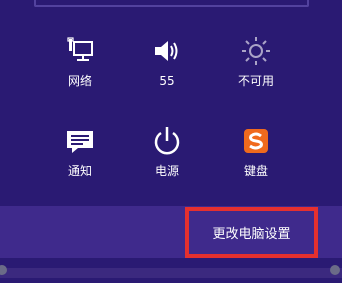 This screenshot has height=283, width=342. I want to click on brightness-tile: 不可用, so click(256, 75).